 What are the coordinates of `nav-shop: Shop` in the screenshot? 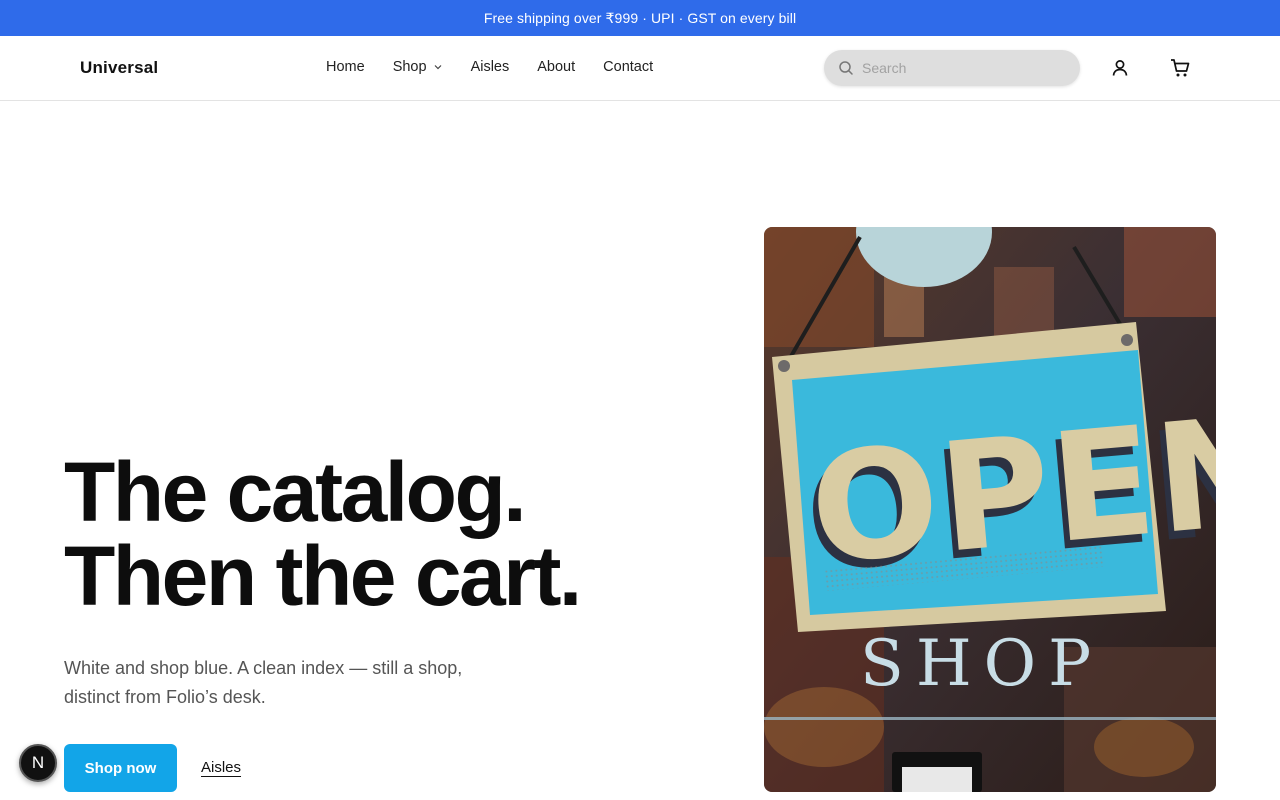 It's located at (418, 67).